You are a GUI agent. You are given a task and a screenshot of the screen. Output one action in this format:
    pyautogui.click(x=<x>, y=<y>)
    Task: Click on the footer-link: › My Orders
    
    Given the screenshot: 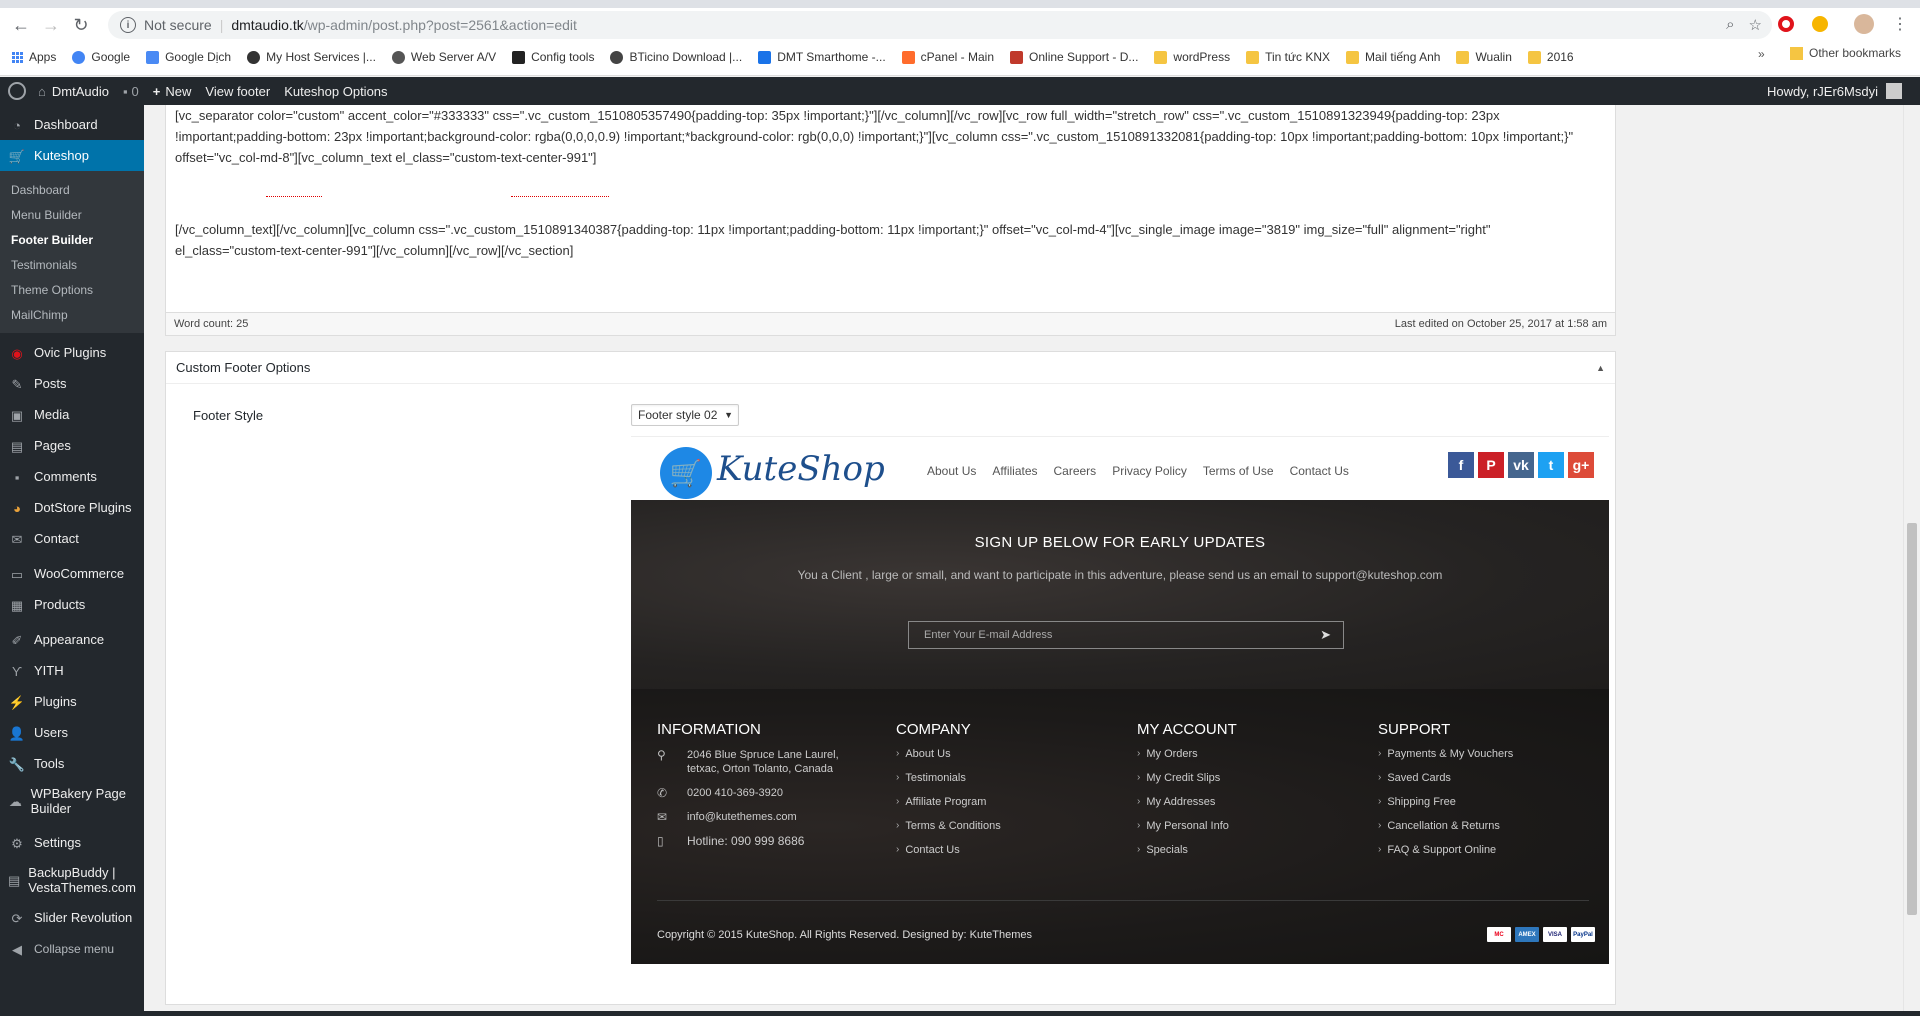 What is the action you would take?
    pyautogui.click(x=1187, y=760)
    